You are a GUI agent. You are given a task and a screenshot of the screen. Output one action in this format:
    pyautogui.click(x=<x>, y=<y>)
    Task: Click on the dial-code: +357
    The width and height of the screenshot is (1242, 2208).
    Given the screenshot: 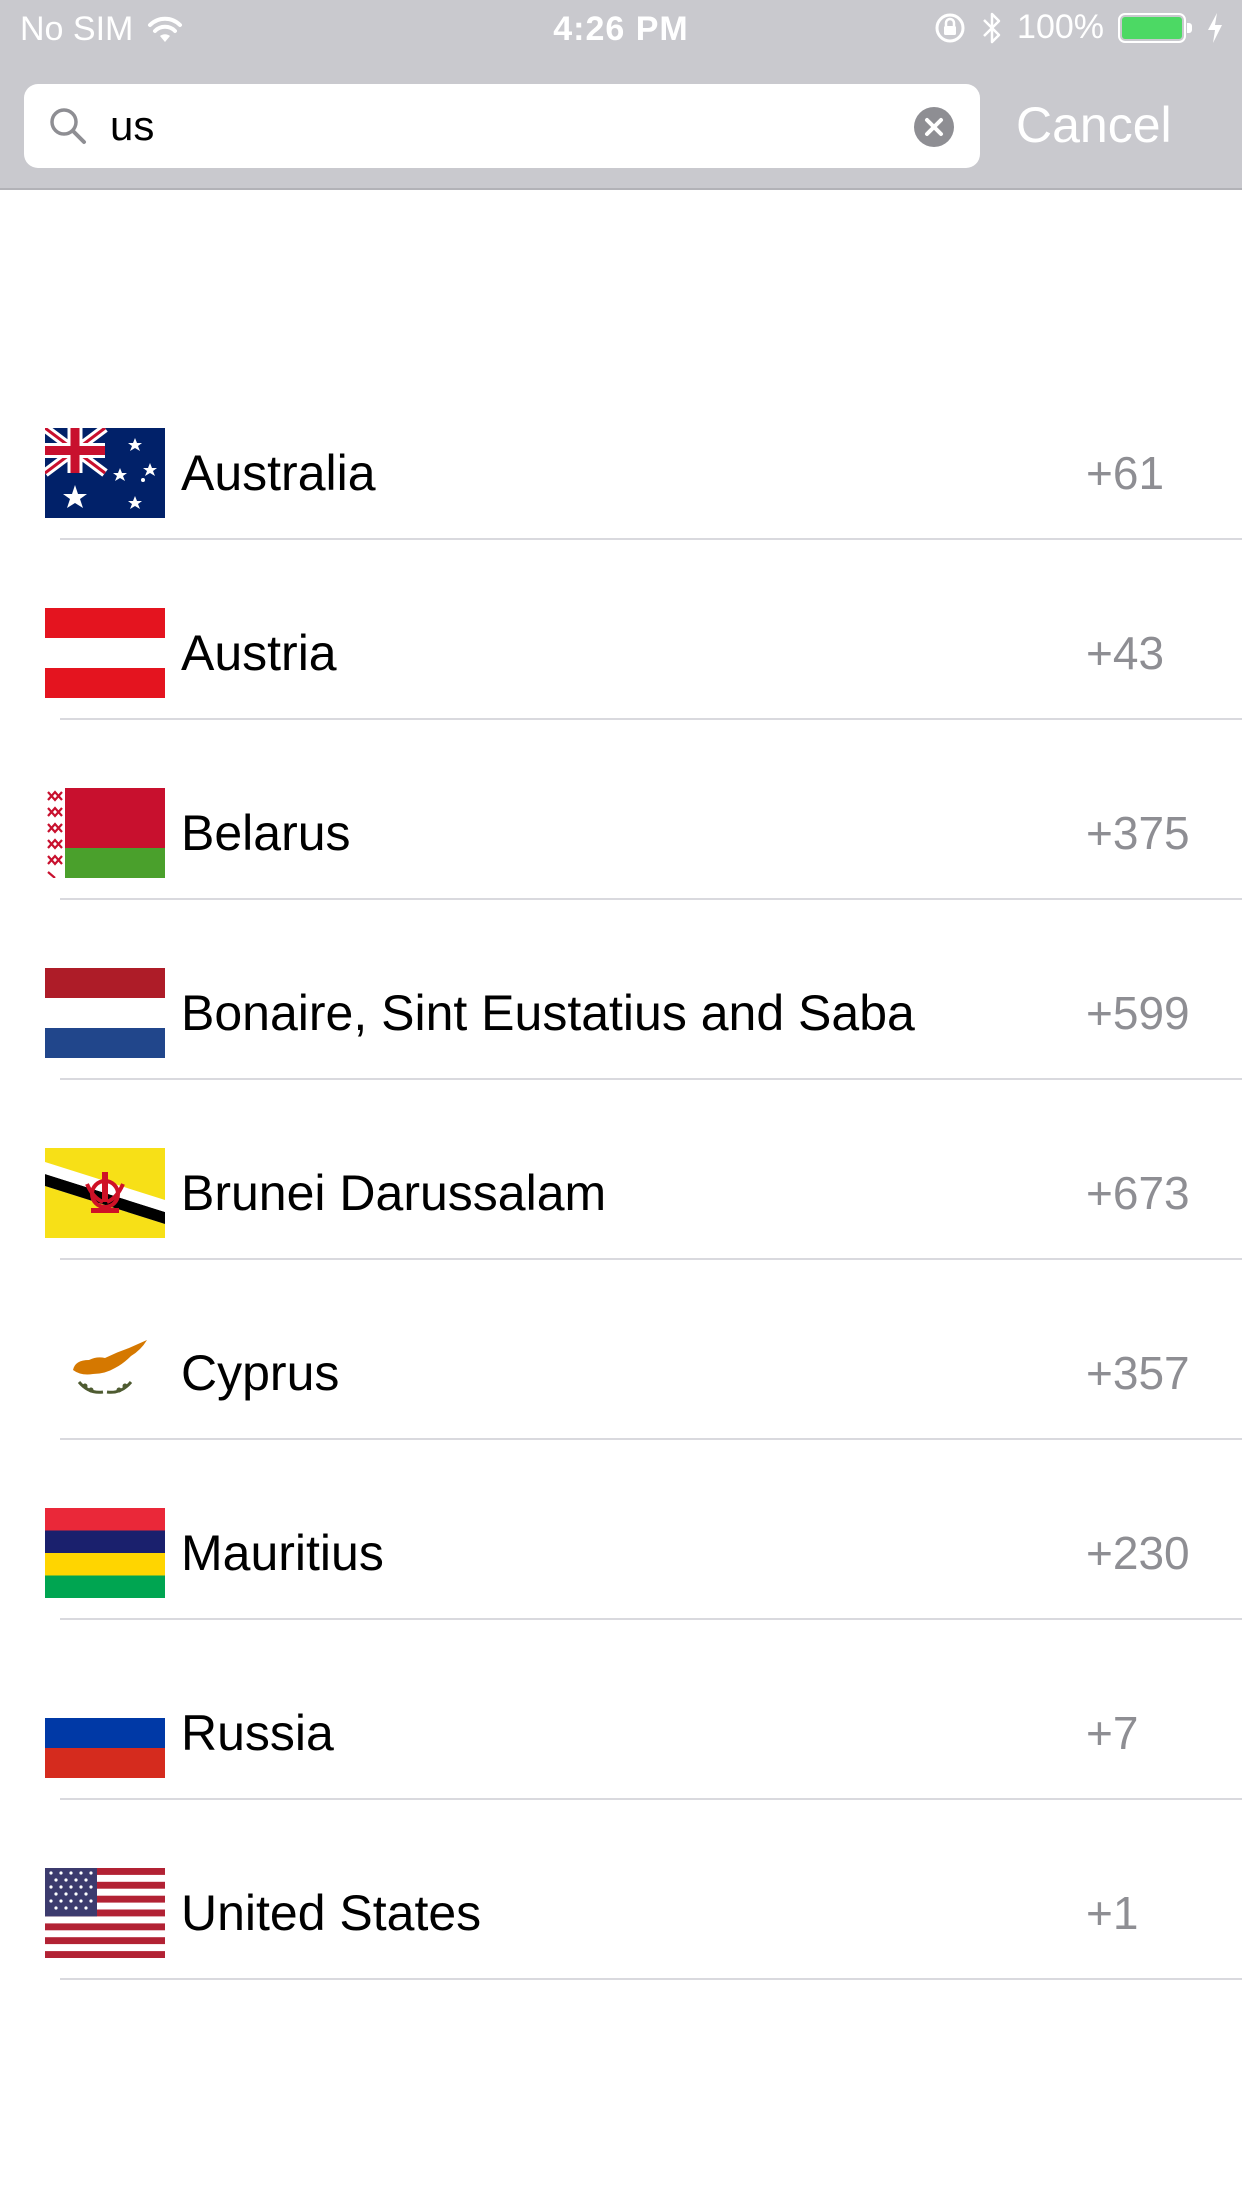 What is the action you would take?
    pyautogui.click(x=1138, y=1373)
    